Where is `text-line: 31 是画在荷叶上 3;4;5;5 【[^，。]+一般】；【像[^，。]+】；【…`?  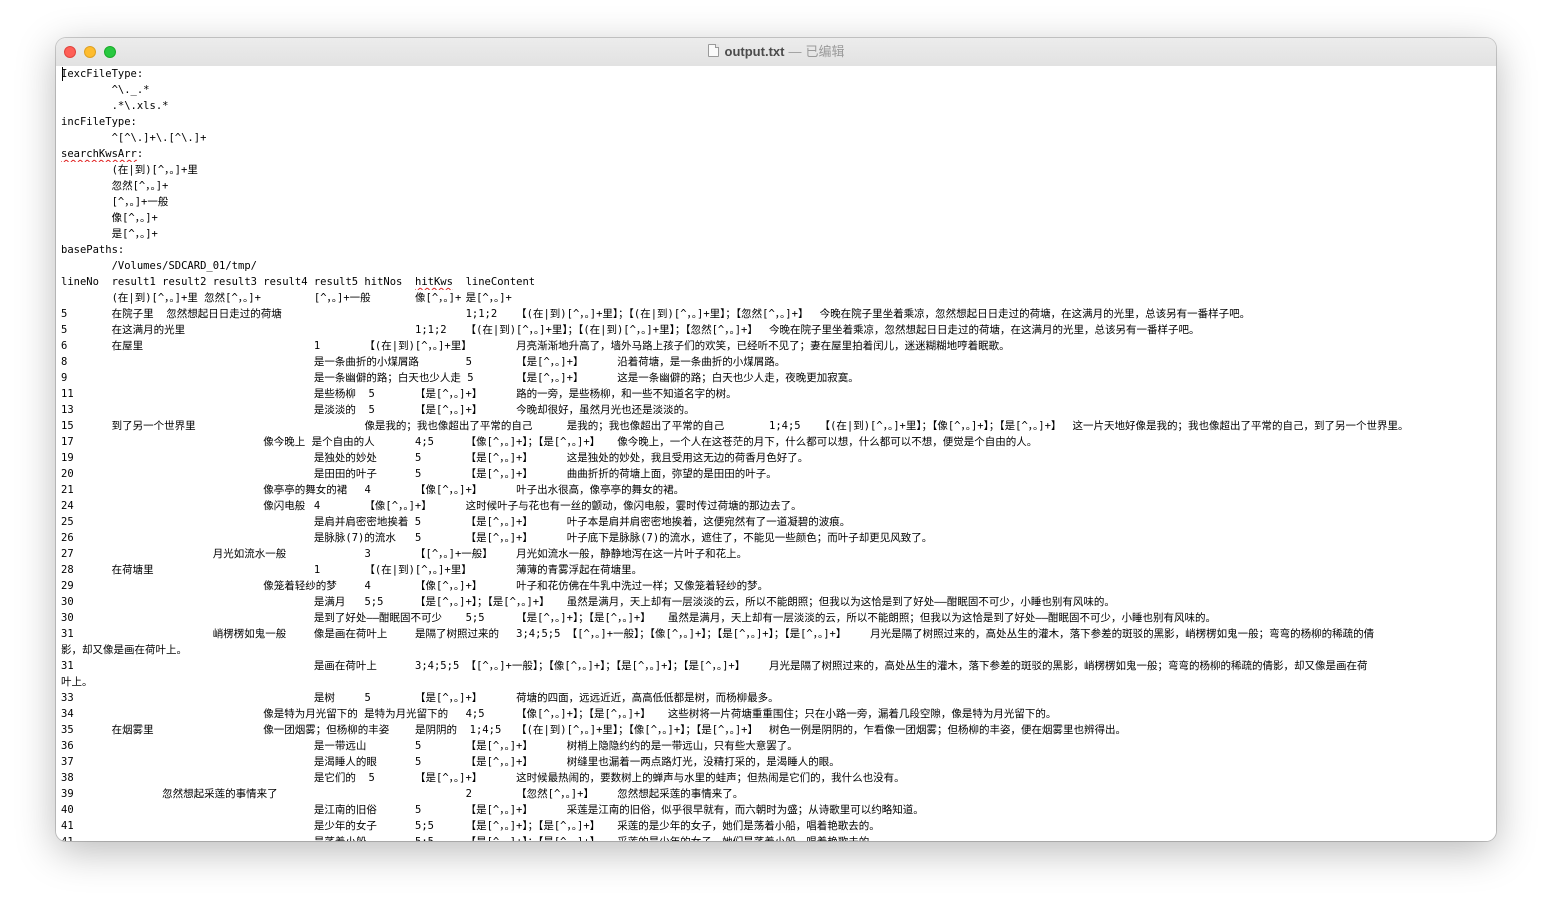
text-line: 31 是画在荷叶上 3;4;5;5 【[^，。]+一般】；【像[^，。]+】；【… is located at coordinates (714, 666).